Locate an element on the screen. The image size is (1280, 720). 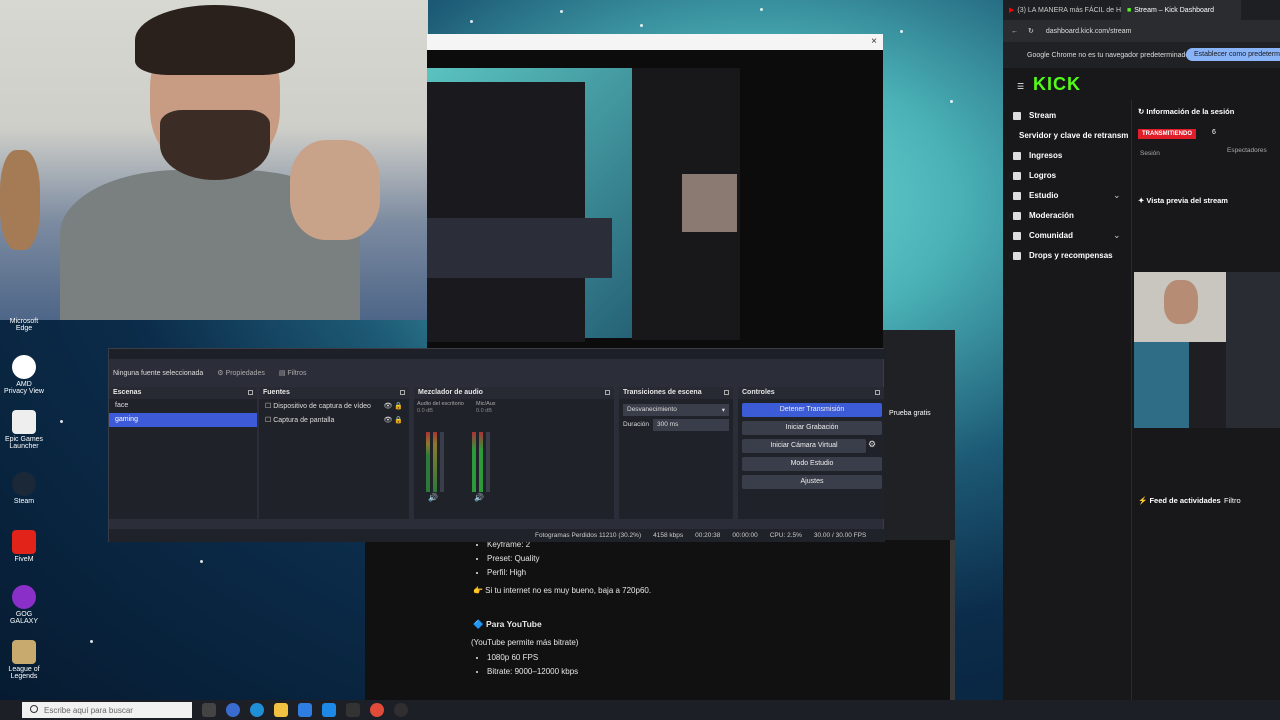
no-source-label: Ninguna fuente seleccionada is located at coordinates (158, 373).